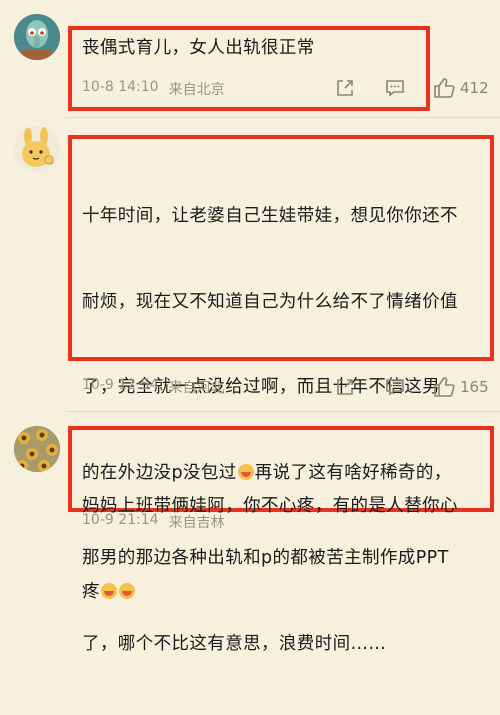 The width and height of the screenshot is (500, 715). What do you see at coordinates (196, 388) in the screenshot?
I see `comment-location: 来自河北` at bounding box center [196, 388].